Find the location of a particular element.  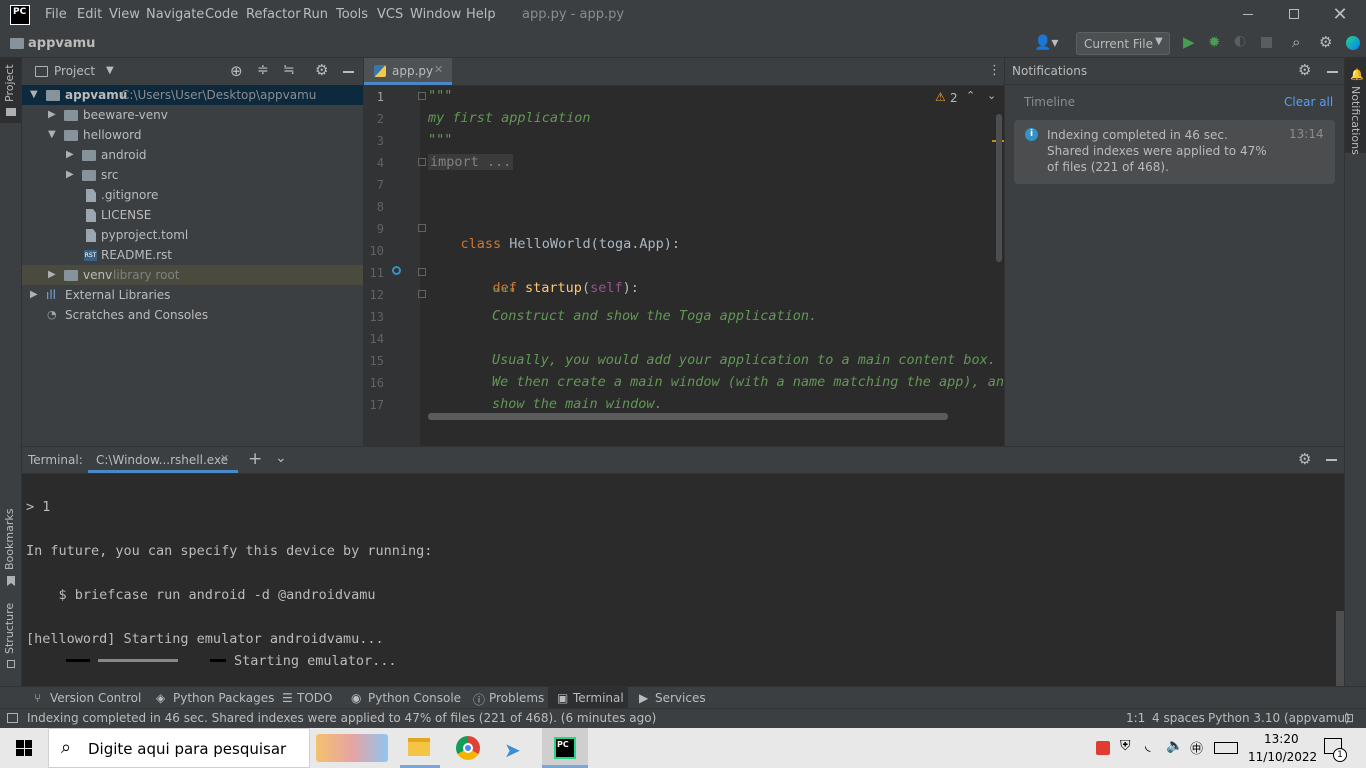

override-method-icon is located at coordinates (396, 270).